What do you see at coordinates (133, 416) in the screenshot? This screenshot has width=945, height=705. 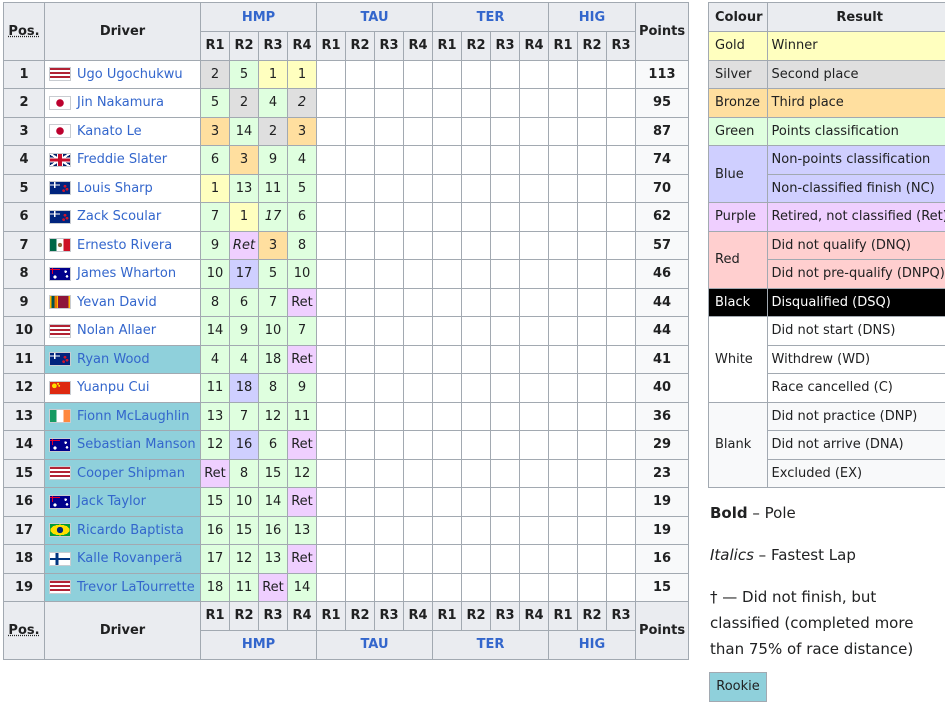 I see `driver-link: Fionn McLaughlin` at bounding box center [133, 416].